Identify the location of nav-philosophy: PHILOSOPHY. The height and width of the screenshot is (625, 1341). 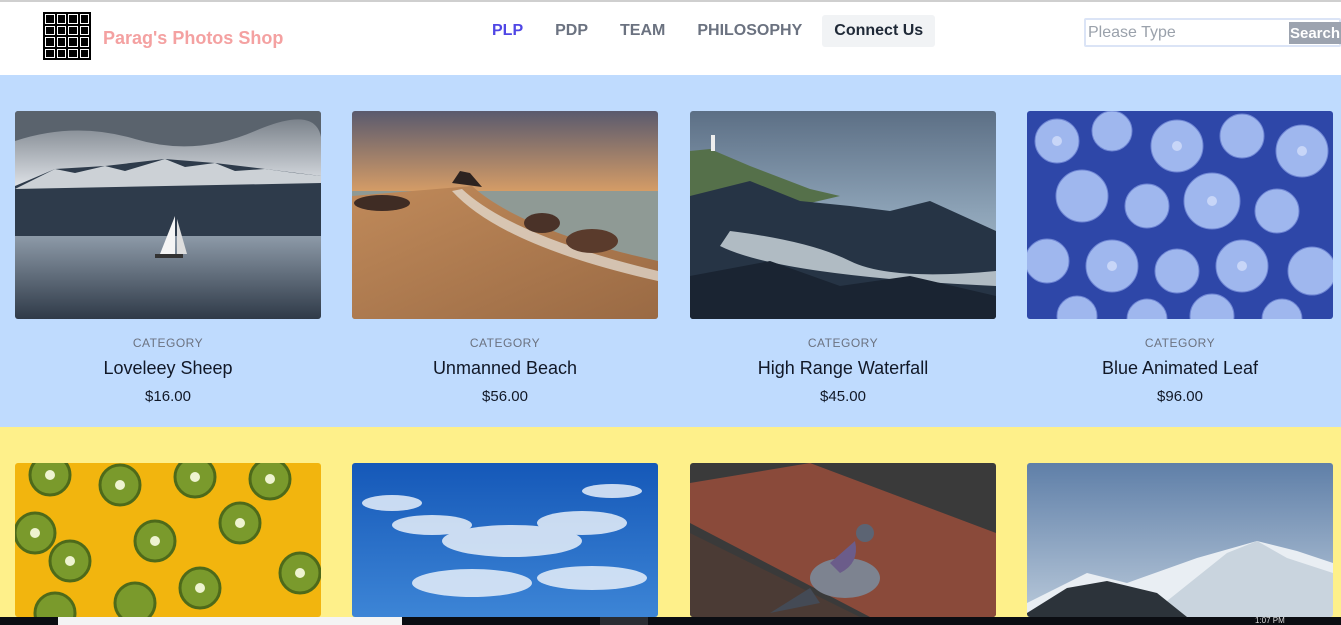
(749, 31).